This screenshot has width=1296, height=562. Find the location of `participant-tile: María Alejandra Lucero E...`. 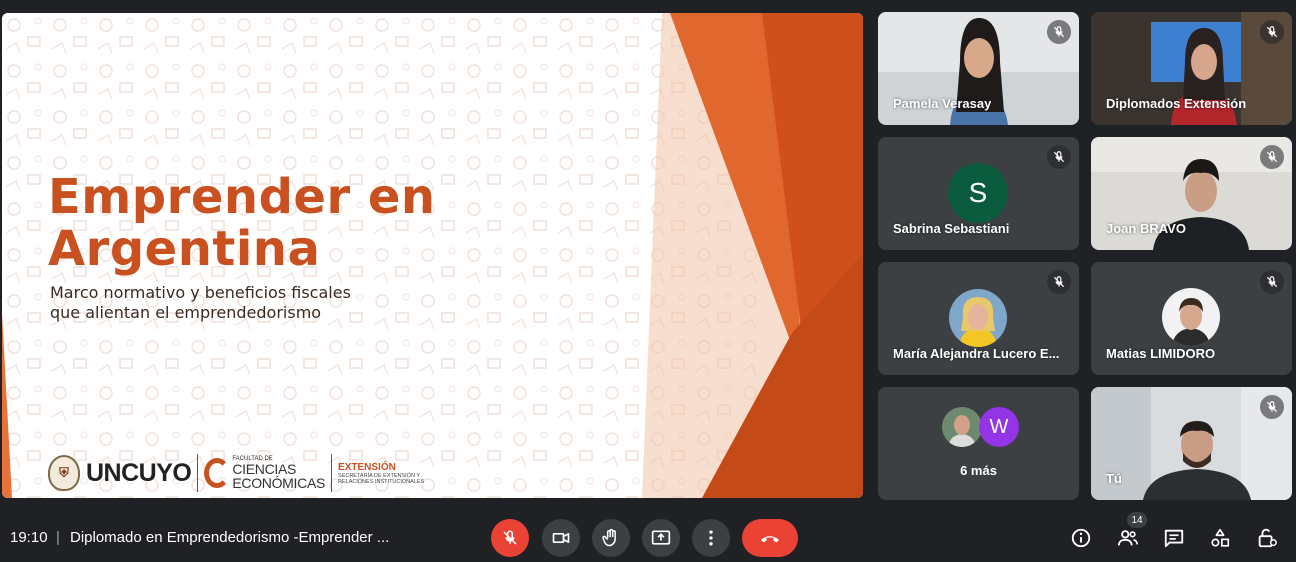

participant-tile: María Alejandra Lucero E... is located at coordinates (978, 318).